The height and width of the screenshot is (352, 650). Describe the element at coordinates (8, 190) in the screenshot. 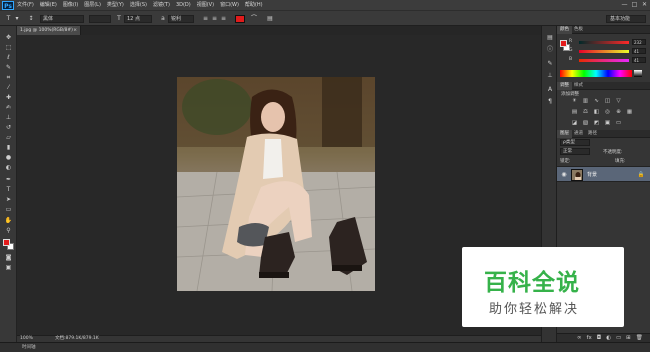

I see `type-icon: T` at that location.